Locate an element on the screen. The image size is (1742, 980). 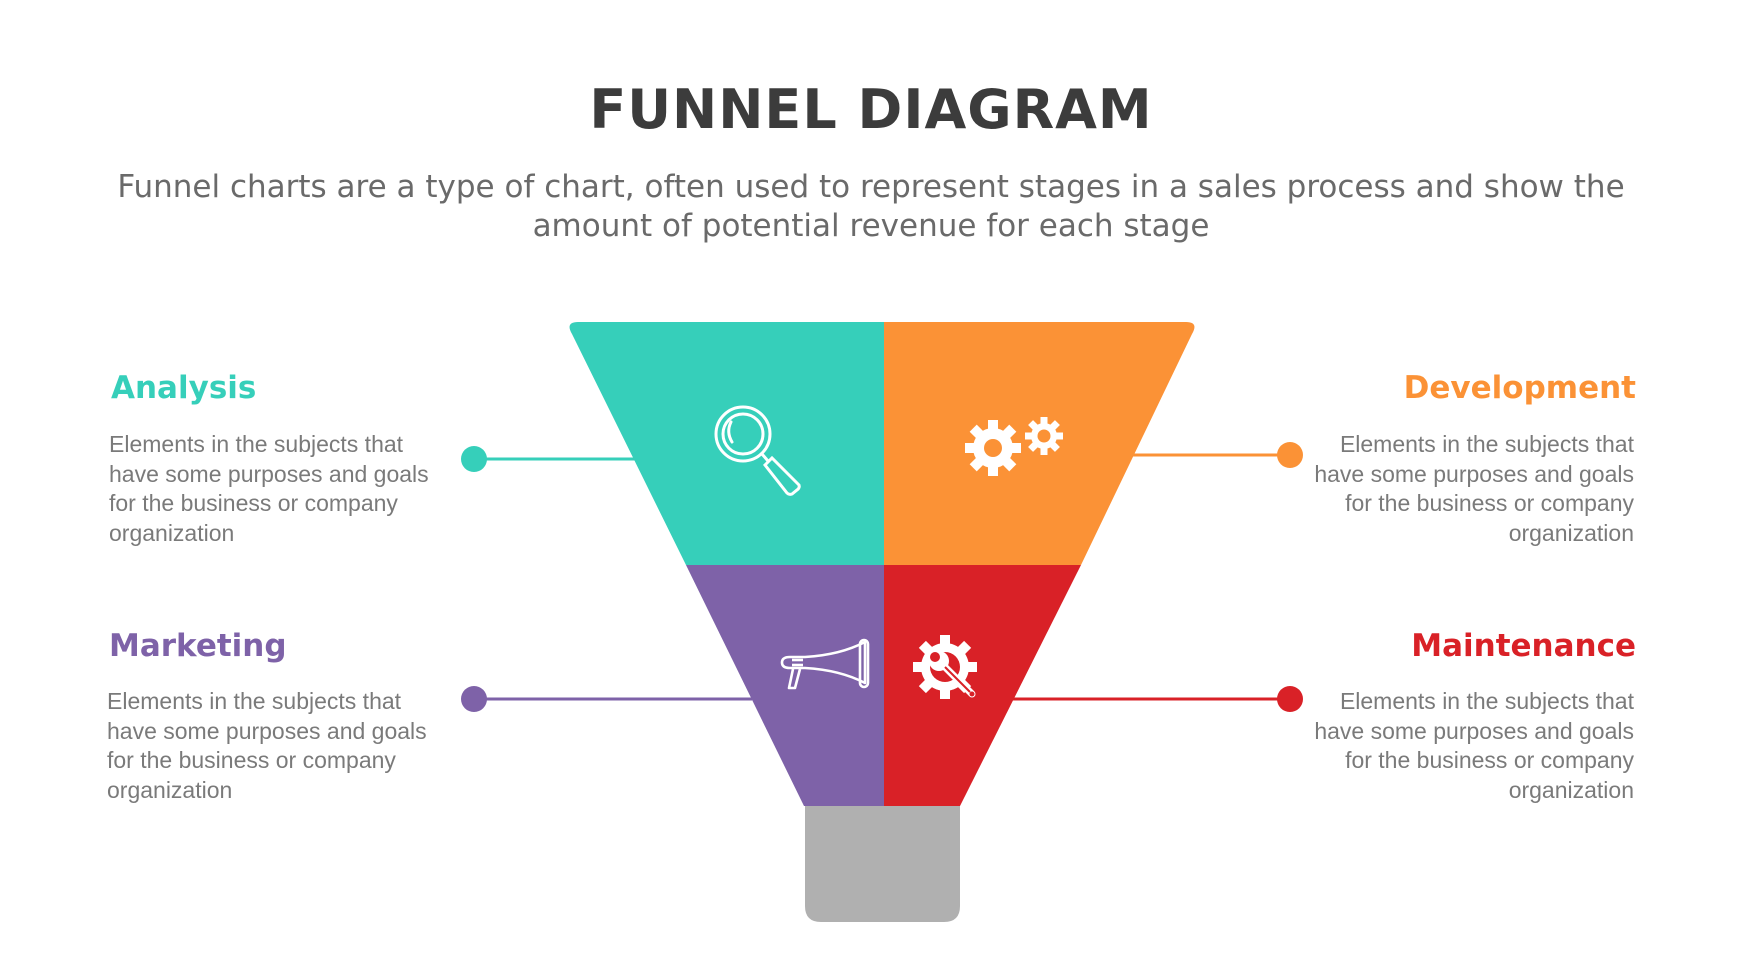
funnel-segment-marketing is located at coordinates (785, 685).